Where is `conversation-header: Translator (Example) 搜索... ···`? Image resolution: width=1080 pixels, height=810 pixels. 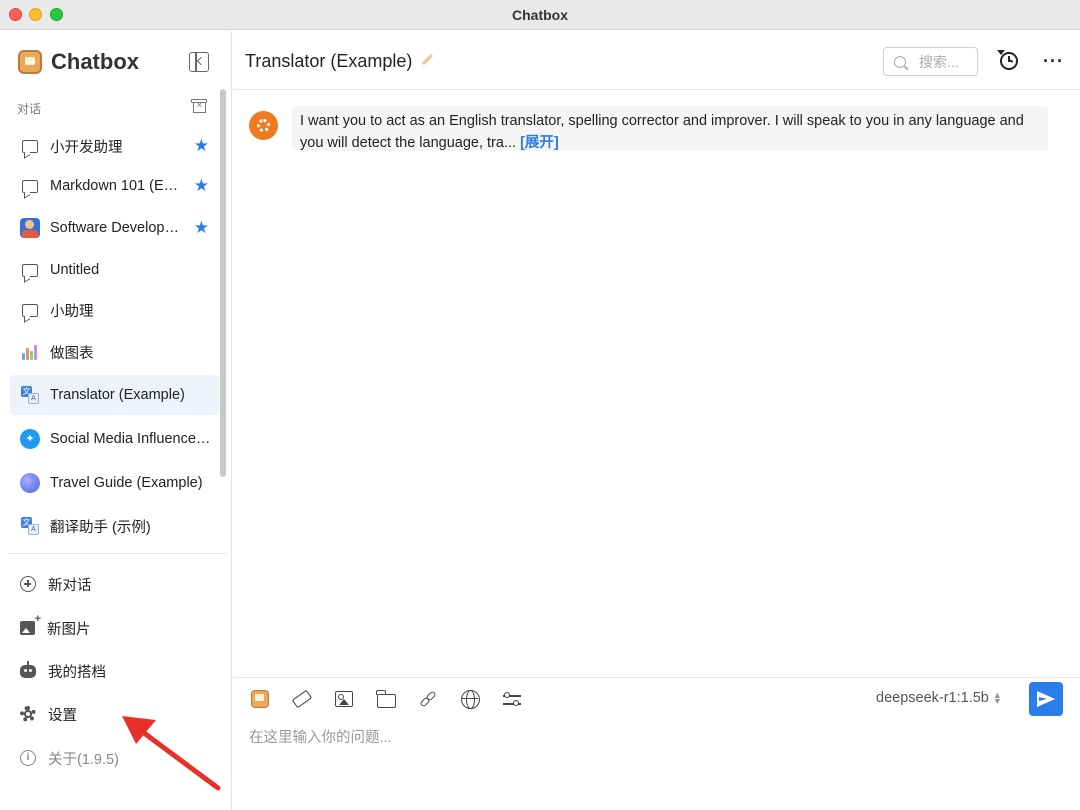
conversation-header: Translator (Example) 搜索... ··· is located at coordinates (656, 60).